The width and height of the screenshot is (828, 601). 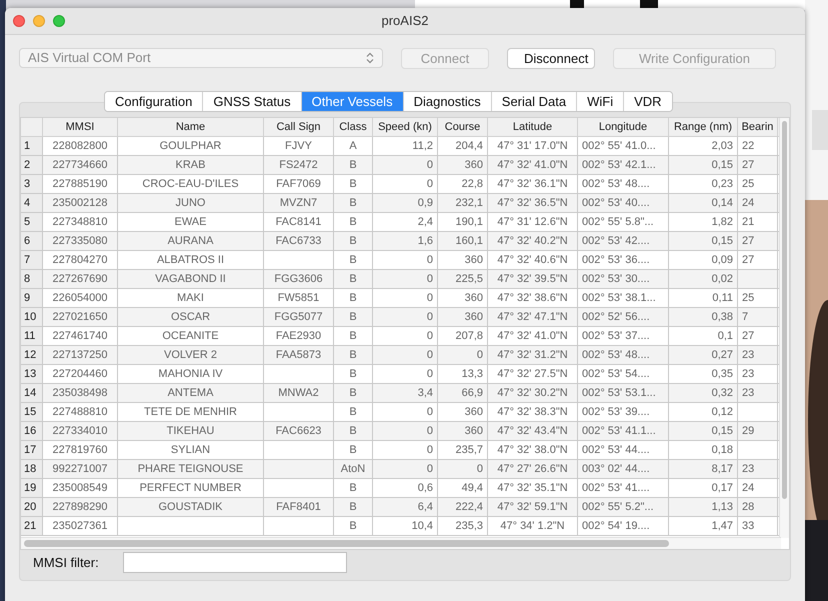 What do you see at coordinates (532, 450) in the screenshot?
I see `table-cell-text: 47° 32' 38.0"N` at bounding box center [532, 450].